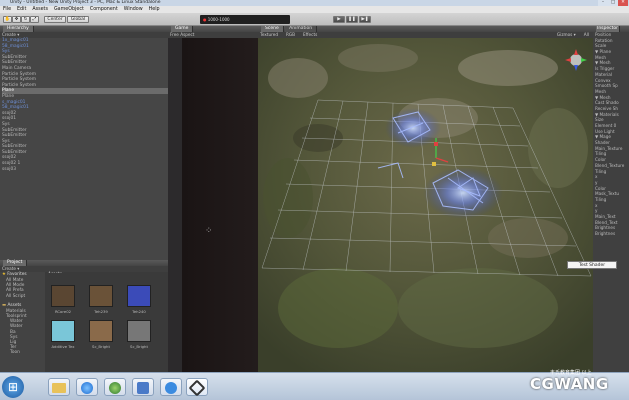 The height and width of the screenshot is (400, 629). I want to click on assets-tree-item: Toon, so click(22, 352).